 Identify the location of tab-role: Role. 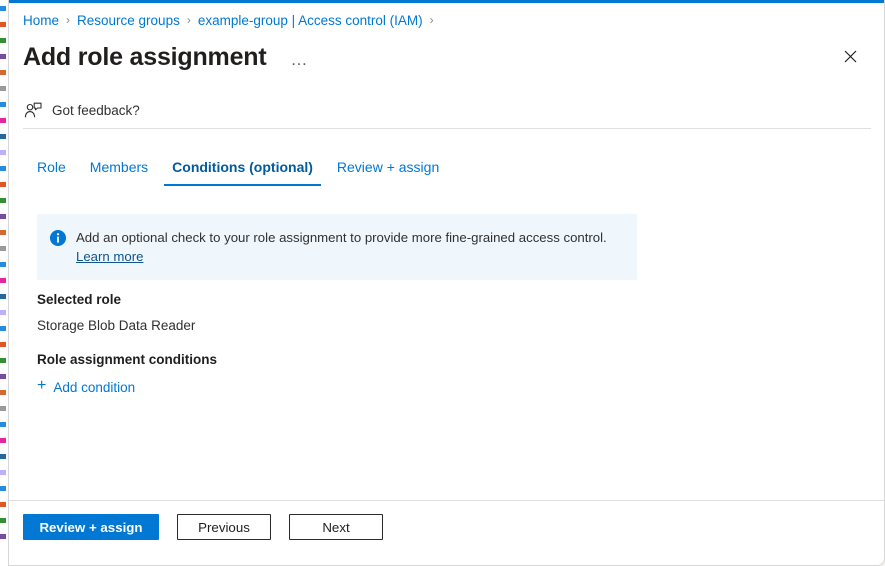
(51, 172).